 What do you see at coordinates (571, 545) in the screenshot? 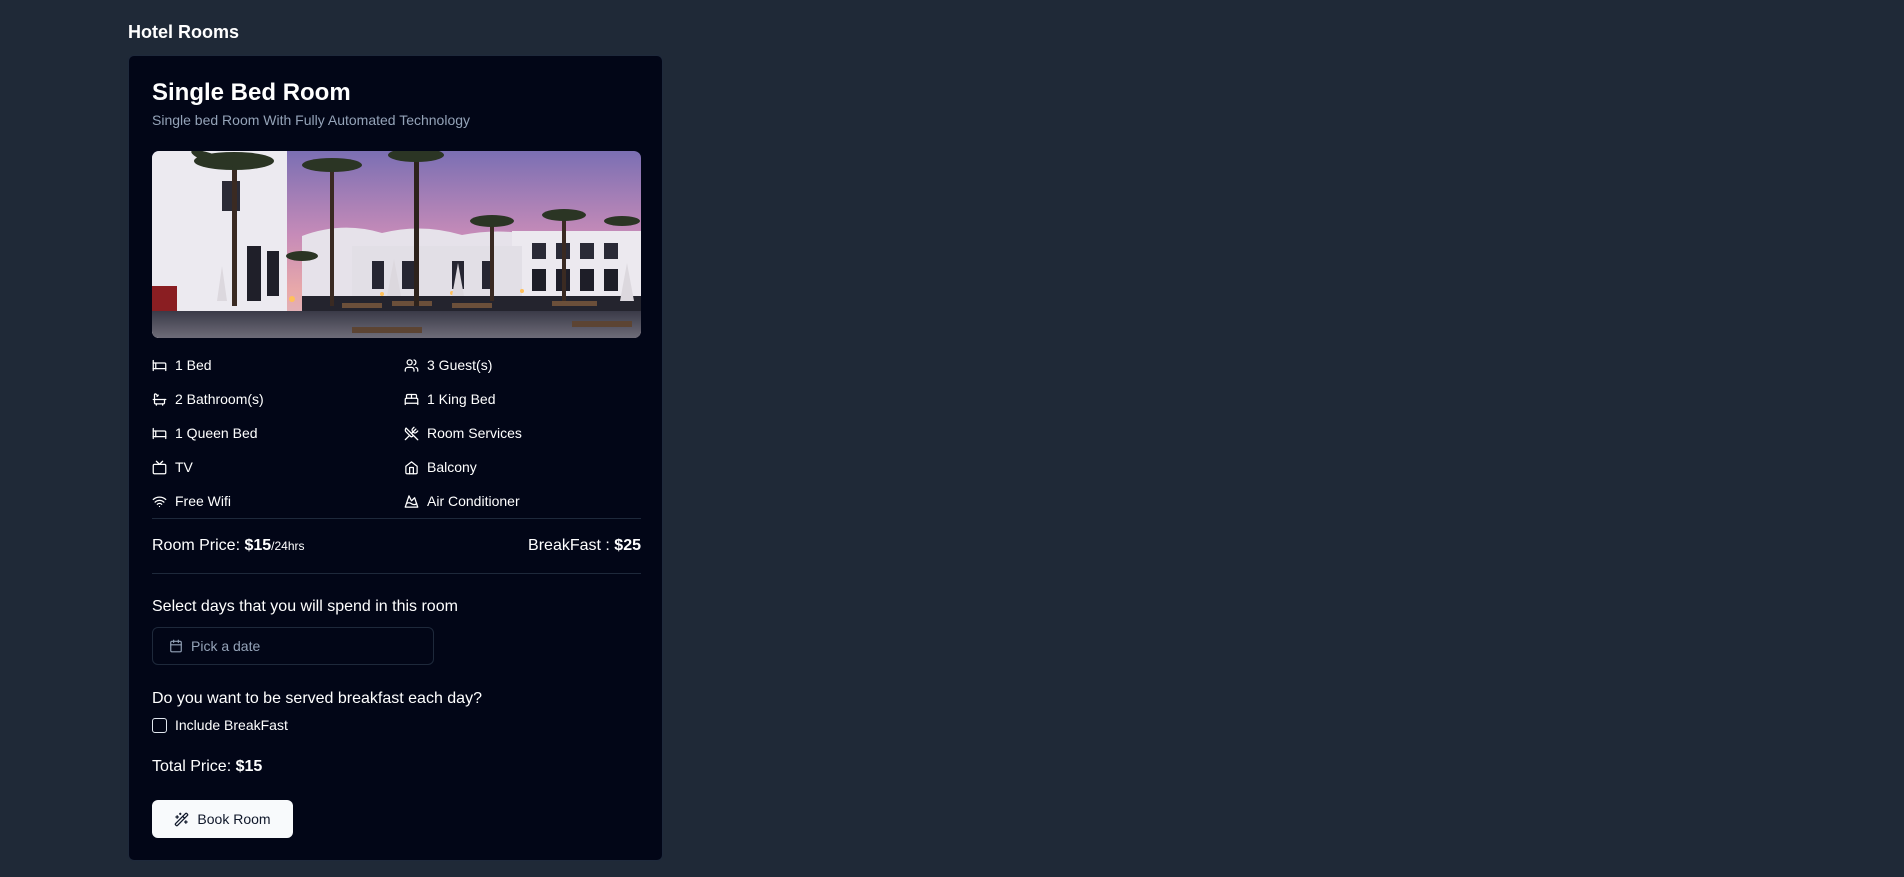
I see `breakfast-price-label: BreakFast :` at bounding box center [571, 545].